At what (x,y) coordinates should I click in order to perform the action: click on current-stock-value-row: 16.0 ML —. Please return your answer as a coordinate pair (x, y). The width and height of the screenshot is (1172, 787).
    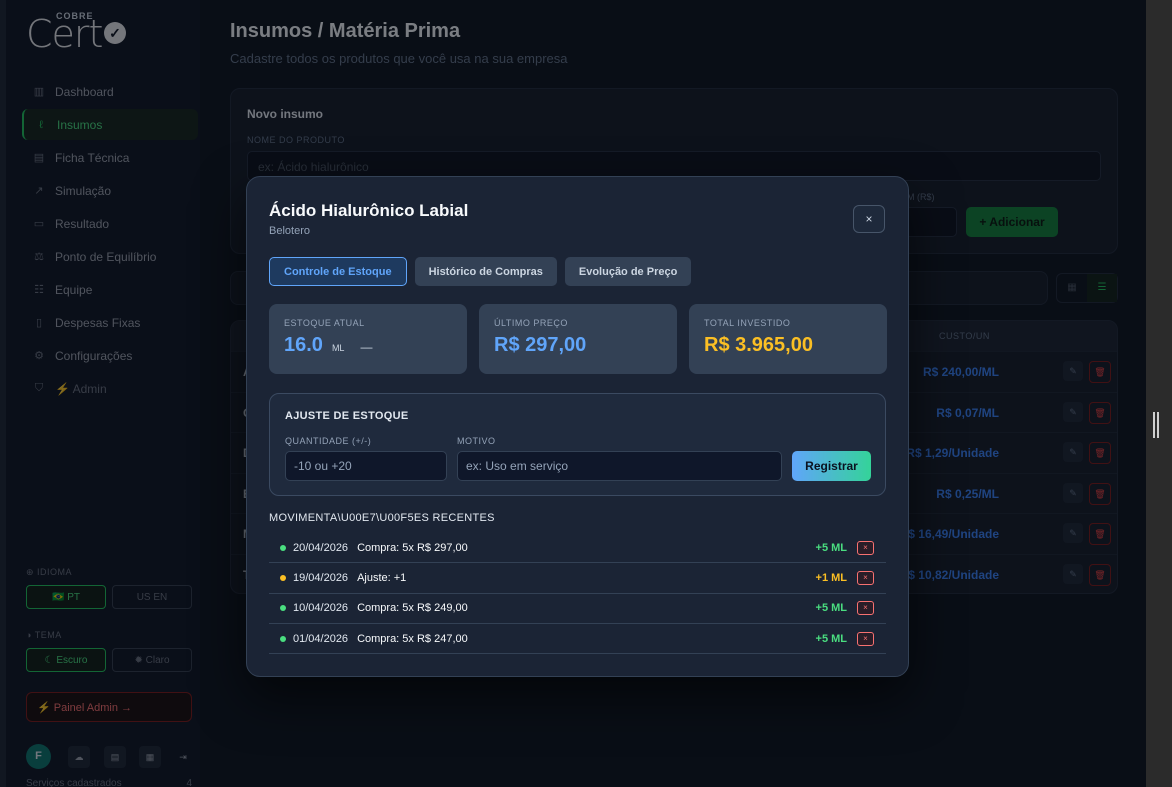
    Looking at the image, I should click on (368, 345).